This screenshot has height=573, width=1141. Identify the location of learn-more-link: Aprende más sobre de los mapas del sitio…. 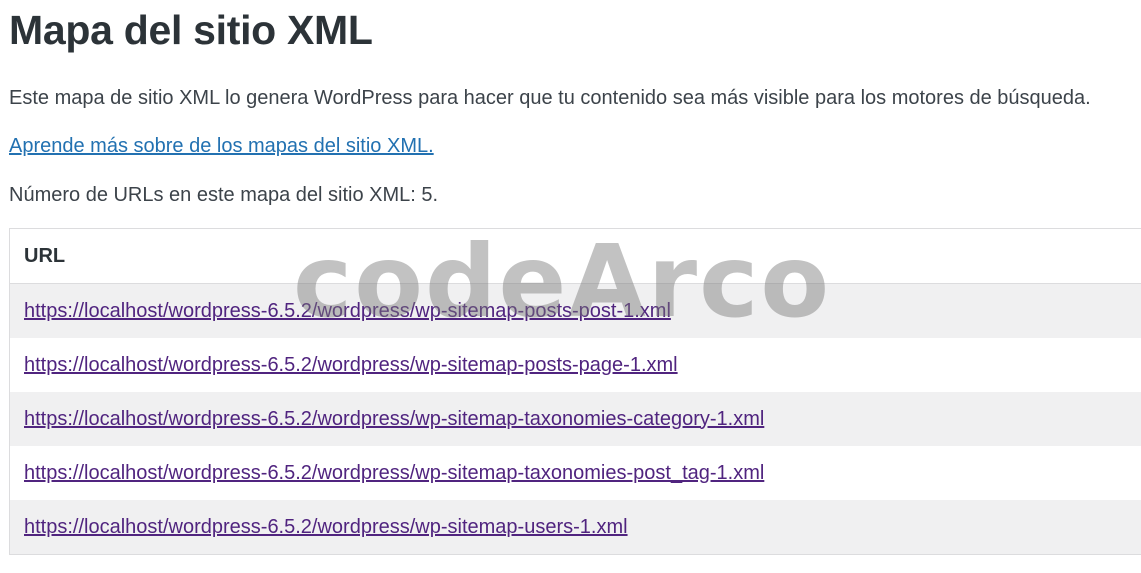
(221, 146).